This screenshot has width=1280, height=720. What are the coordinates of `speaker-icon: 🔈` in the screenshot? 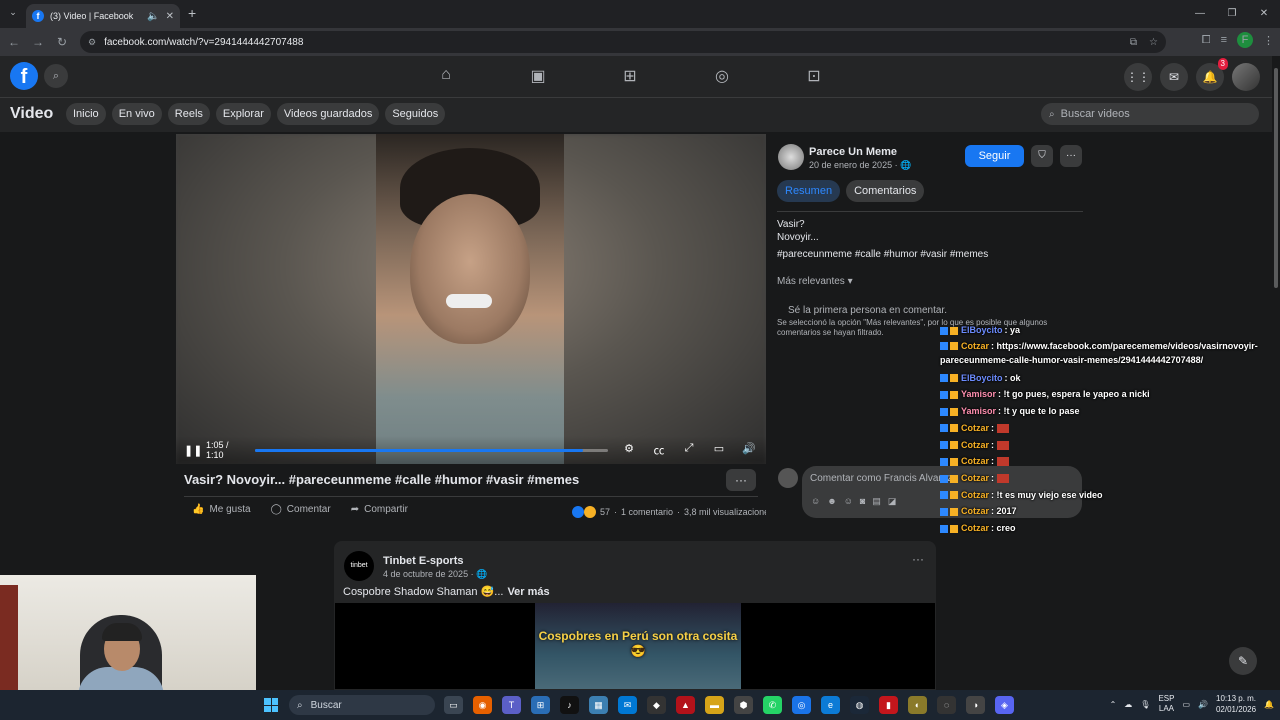 It's located at (153, 16).